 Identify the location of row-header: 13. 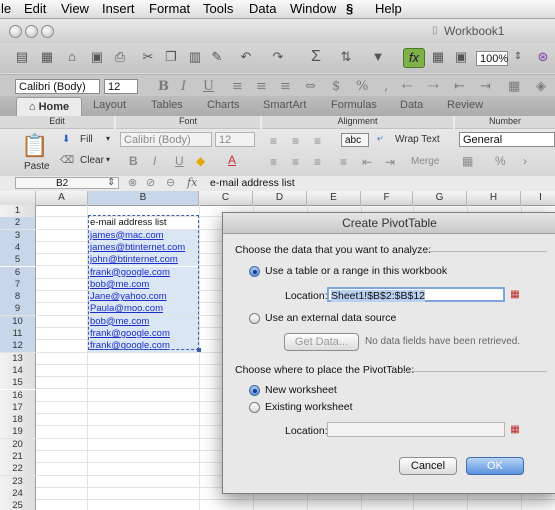
(18, 358).